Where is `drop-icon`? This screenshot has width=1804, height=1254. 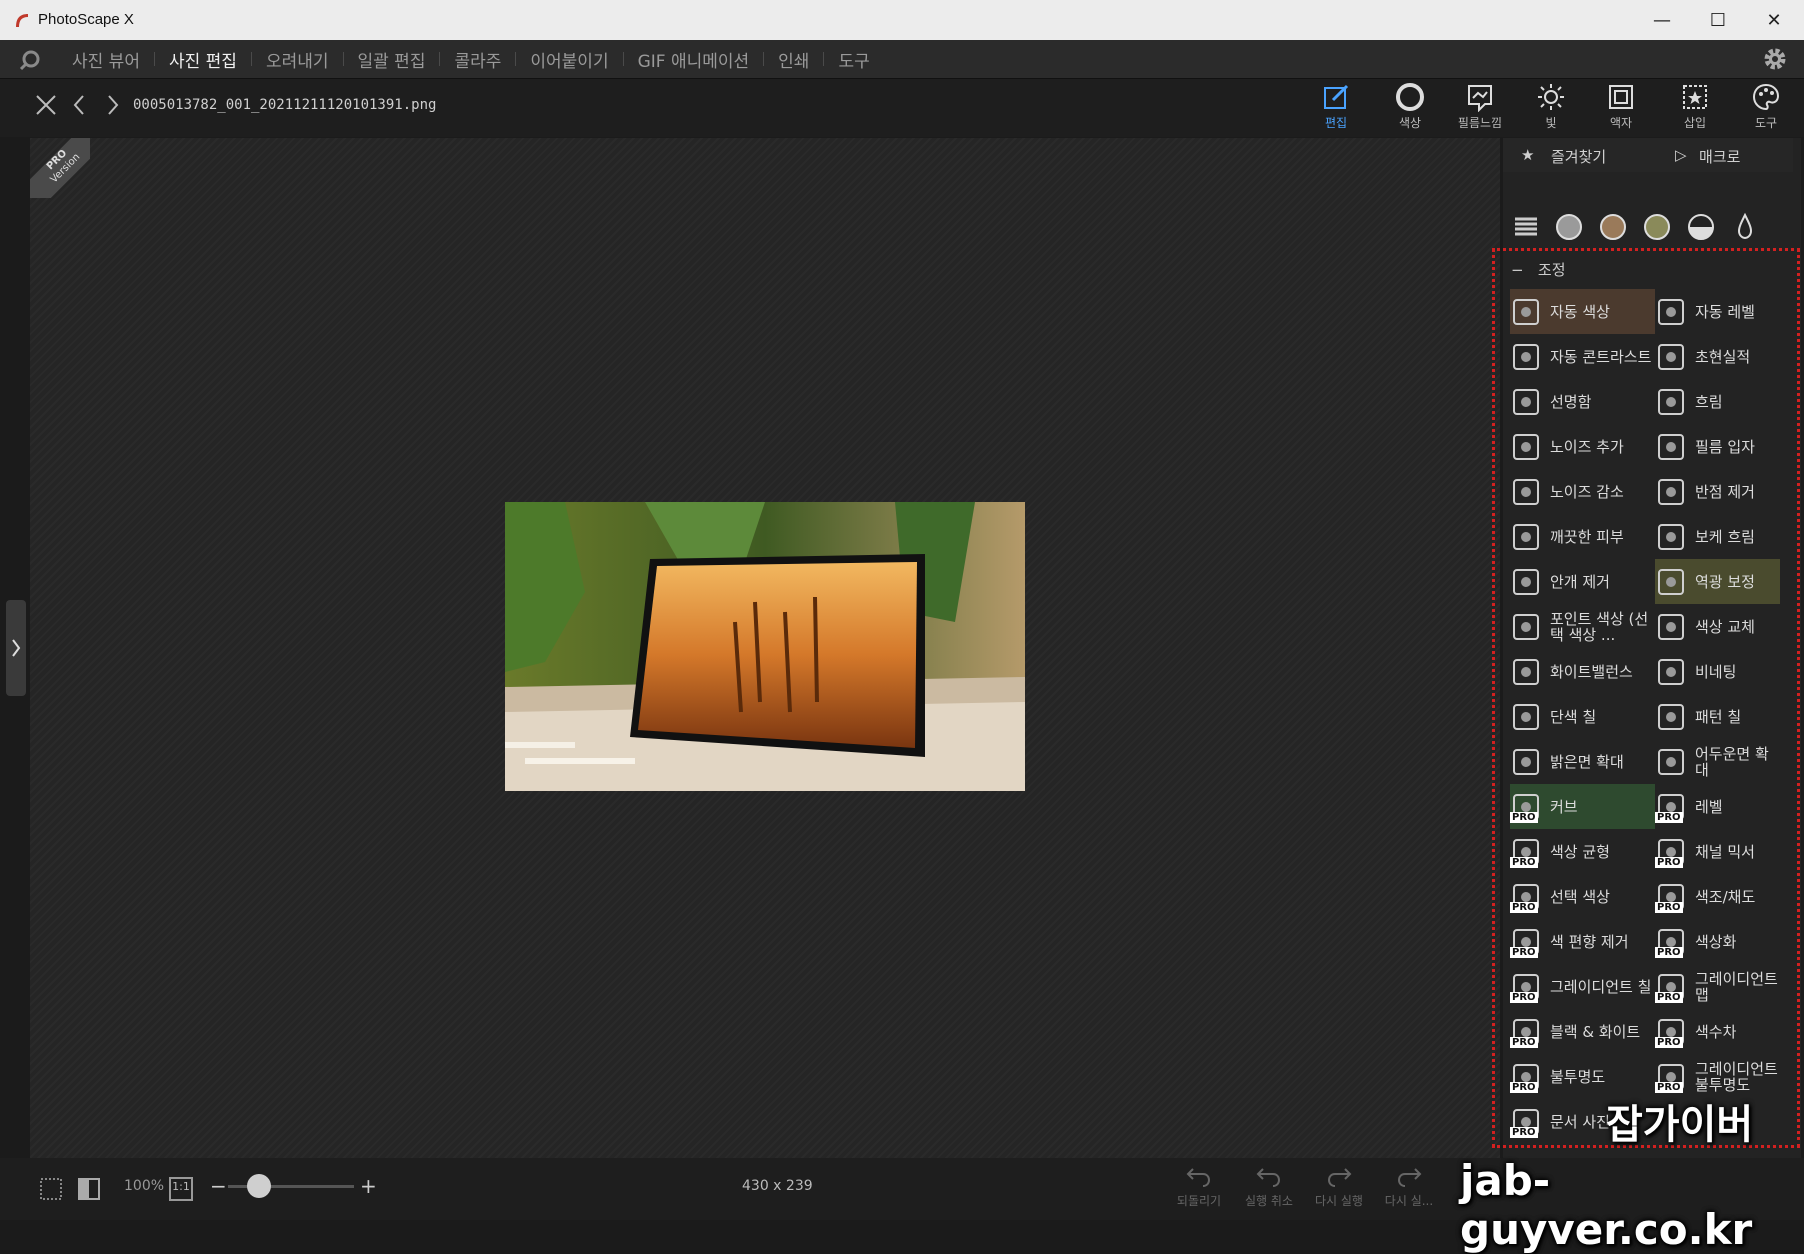
drop-icon is located at coordinates (1745, 227).